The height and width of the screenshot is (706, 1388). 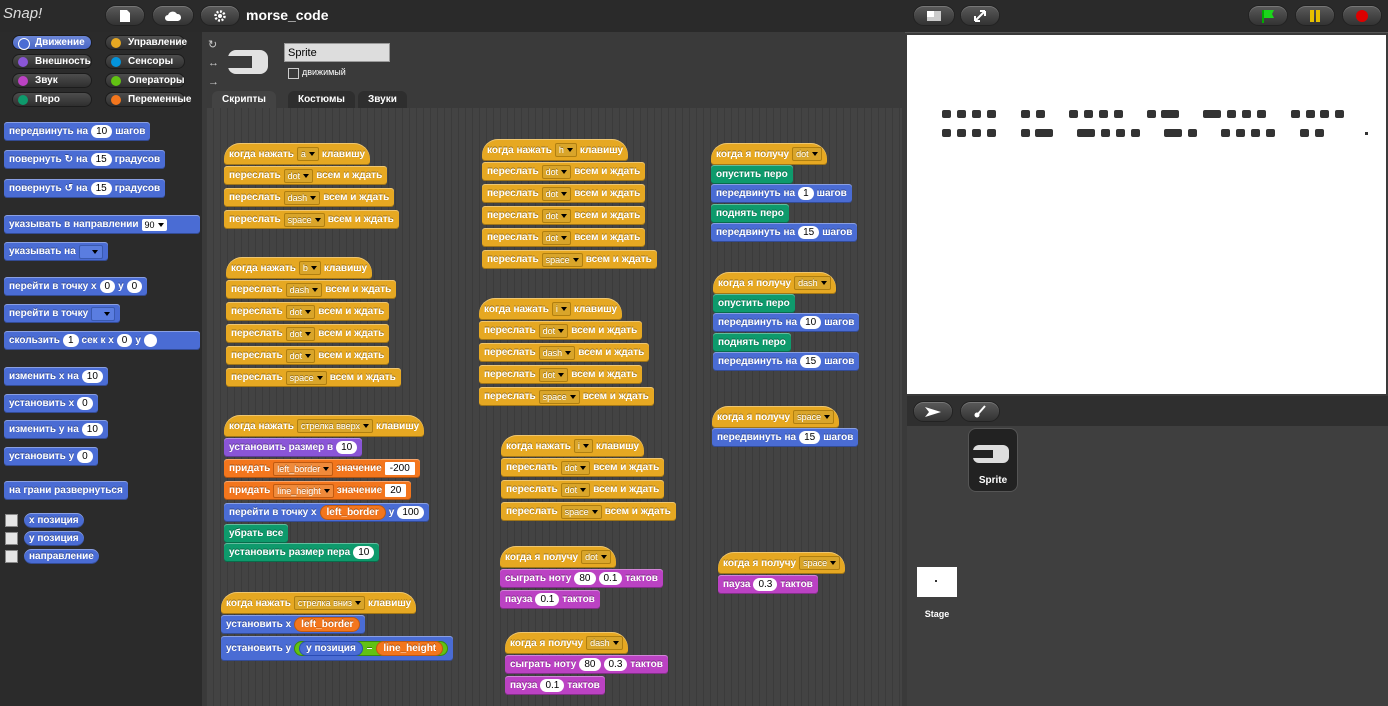 What do you see at coordinates (1362, 15) in the screenshot?
I see `stop-button` at bounding box center [1362, 15].